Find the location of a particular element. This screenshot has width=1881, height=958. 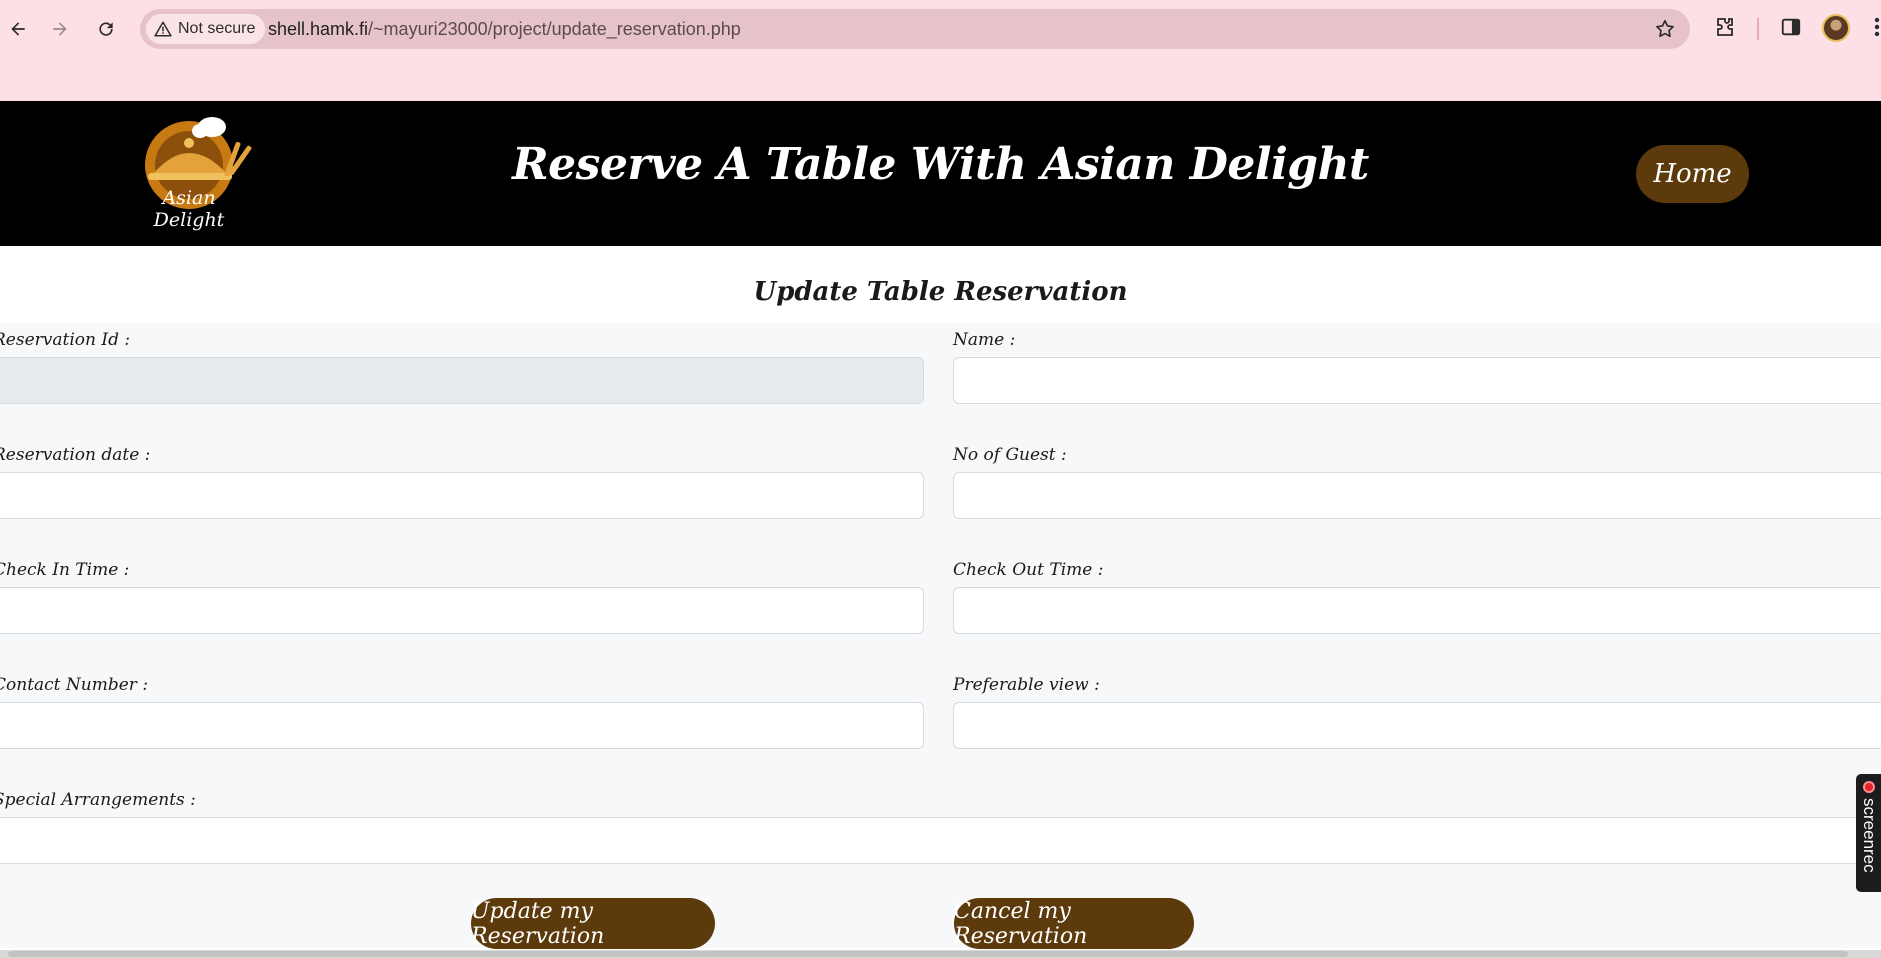

back-button is located at coordinates (18, 29).